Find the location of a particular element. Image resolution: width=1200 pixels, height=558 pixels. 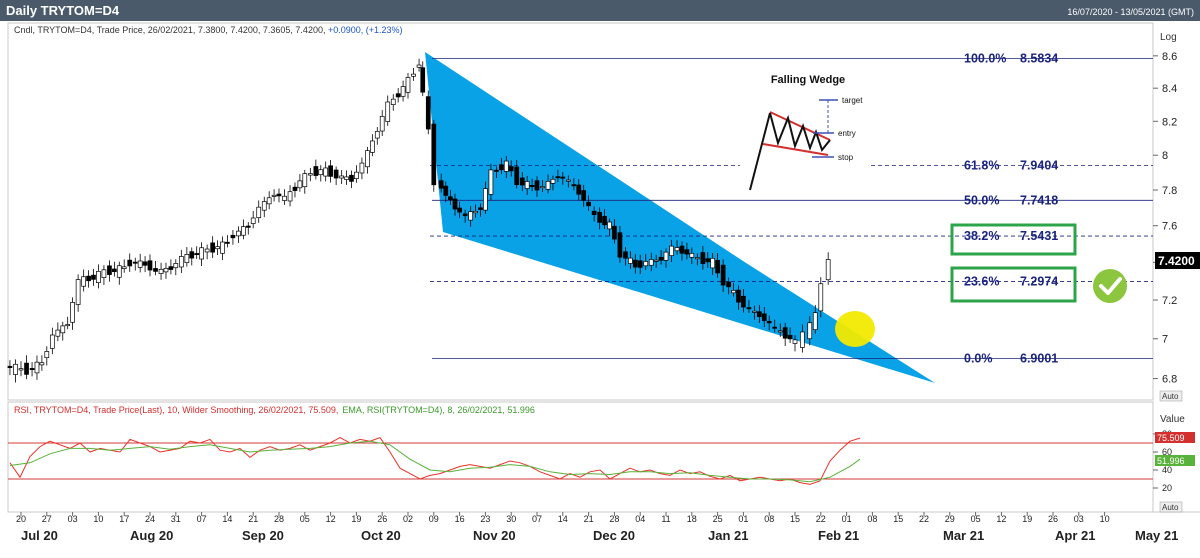

time-tick-label: 28 is located at coordinates (279, 519).